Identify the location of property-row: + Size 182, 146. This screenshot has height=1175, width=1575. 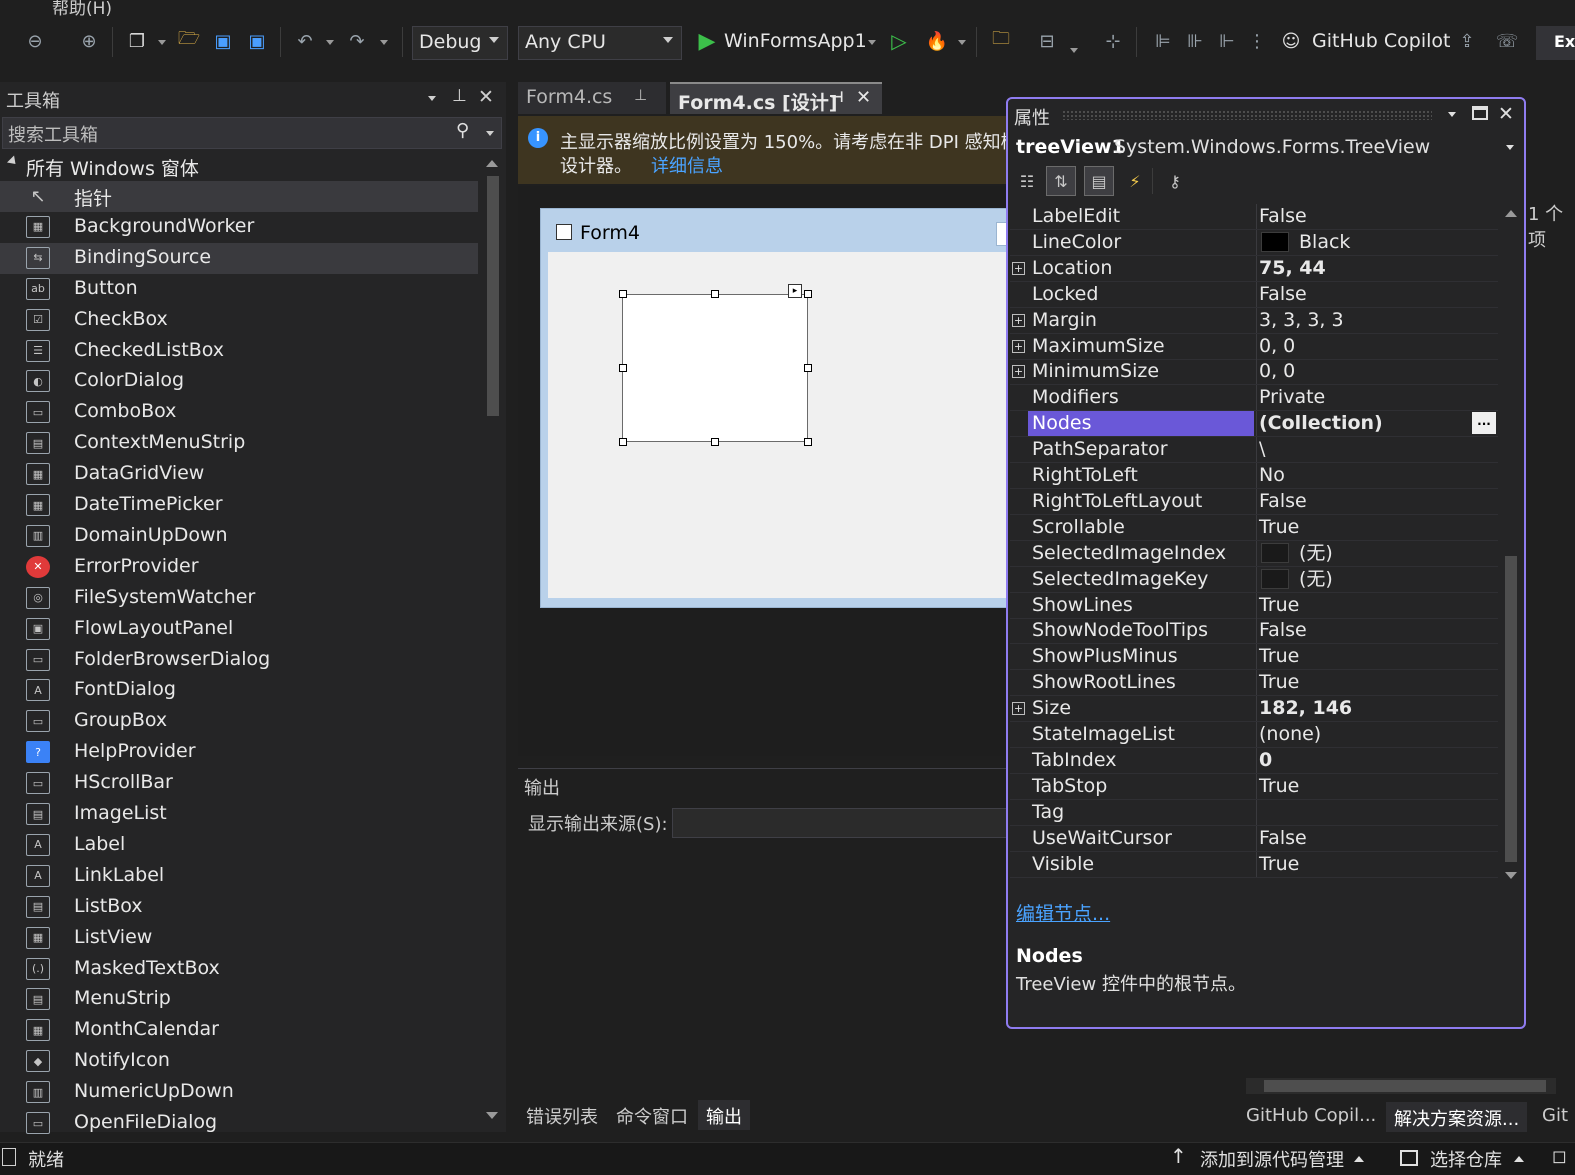
(1254, 709).